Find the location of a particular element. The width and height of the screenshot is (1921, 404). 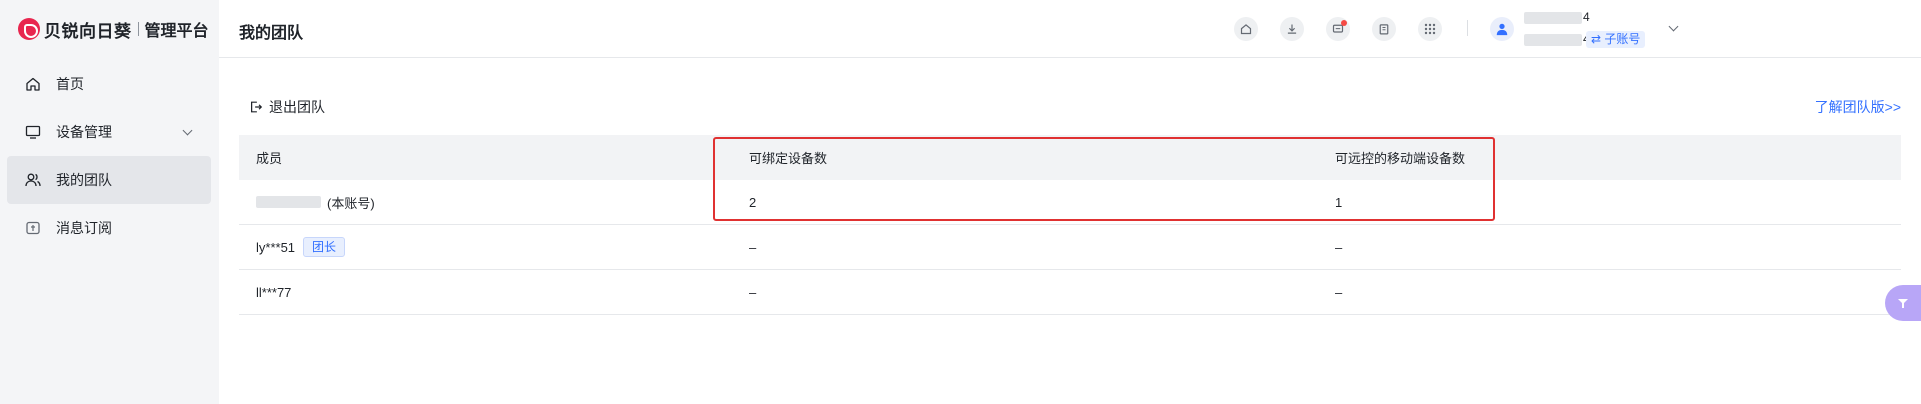

notification-dot is located at coordinates (1344, 23).